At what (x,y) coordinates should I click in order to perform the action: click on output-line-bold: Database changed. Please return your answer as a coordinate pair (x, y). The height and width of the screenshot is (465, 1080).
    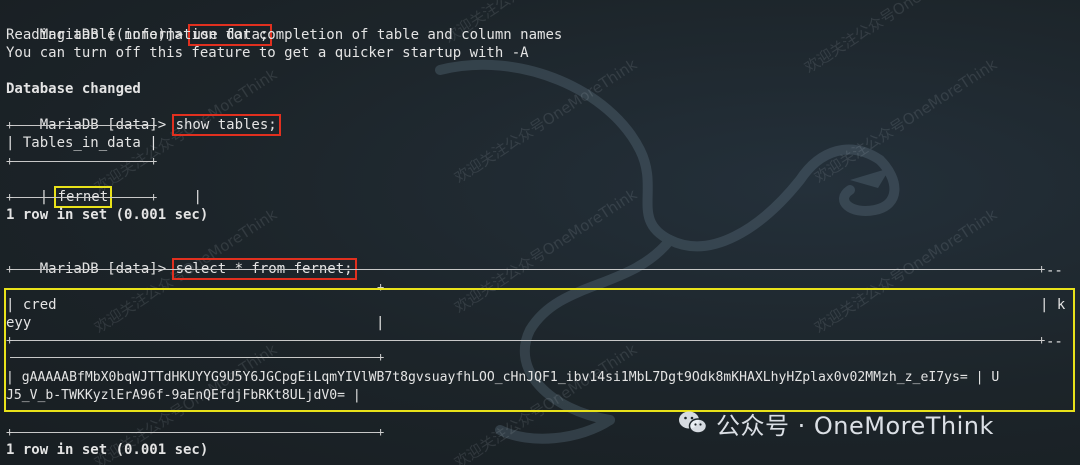
    Looking at the image, I should click on (73, 89).